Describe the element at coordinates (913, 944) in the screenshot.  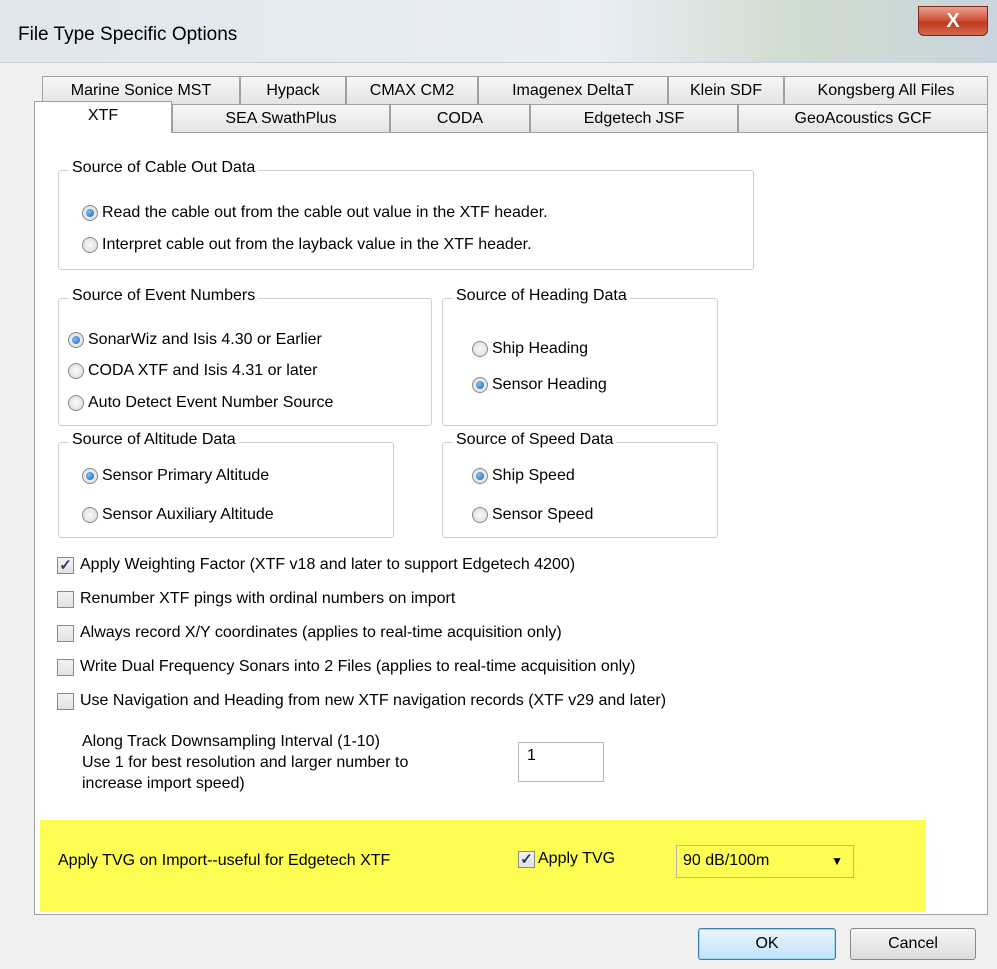
I see `cancel-button: Cancel` at that location.